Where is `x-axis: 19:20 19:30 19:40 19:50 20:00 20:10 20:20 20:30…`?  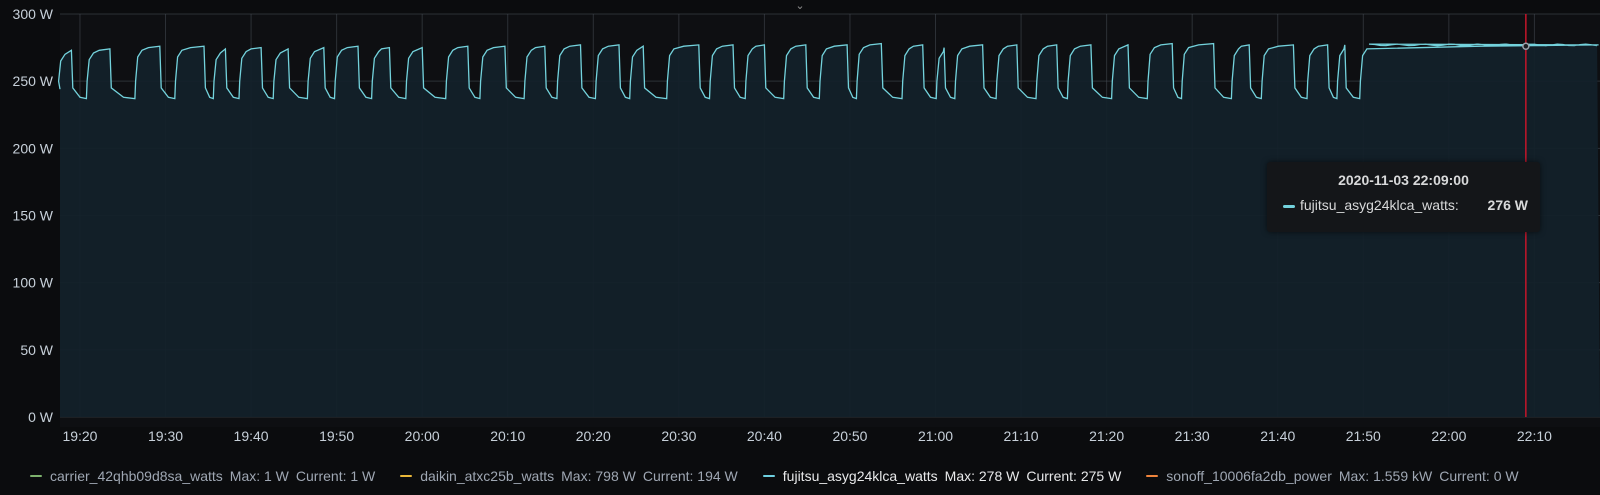
x-axis: 19:20 19:30 19:40 19:50 20:00 20:10 20:20 20:30… is located at coordinates (807, 436).